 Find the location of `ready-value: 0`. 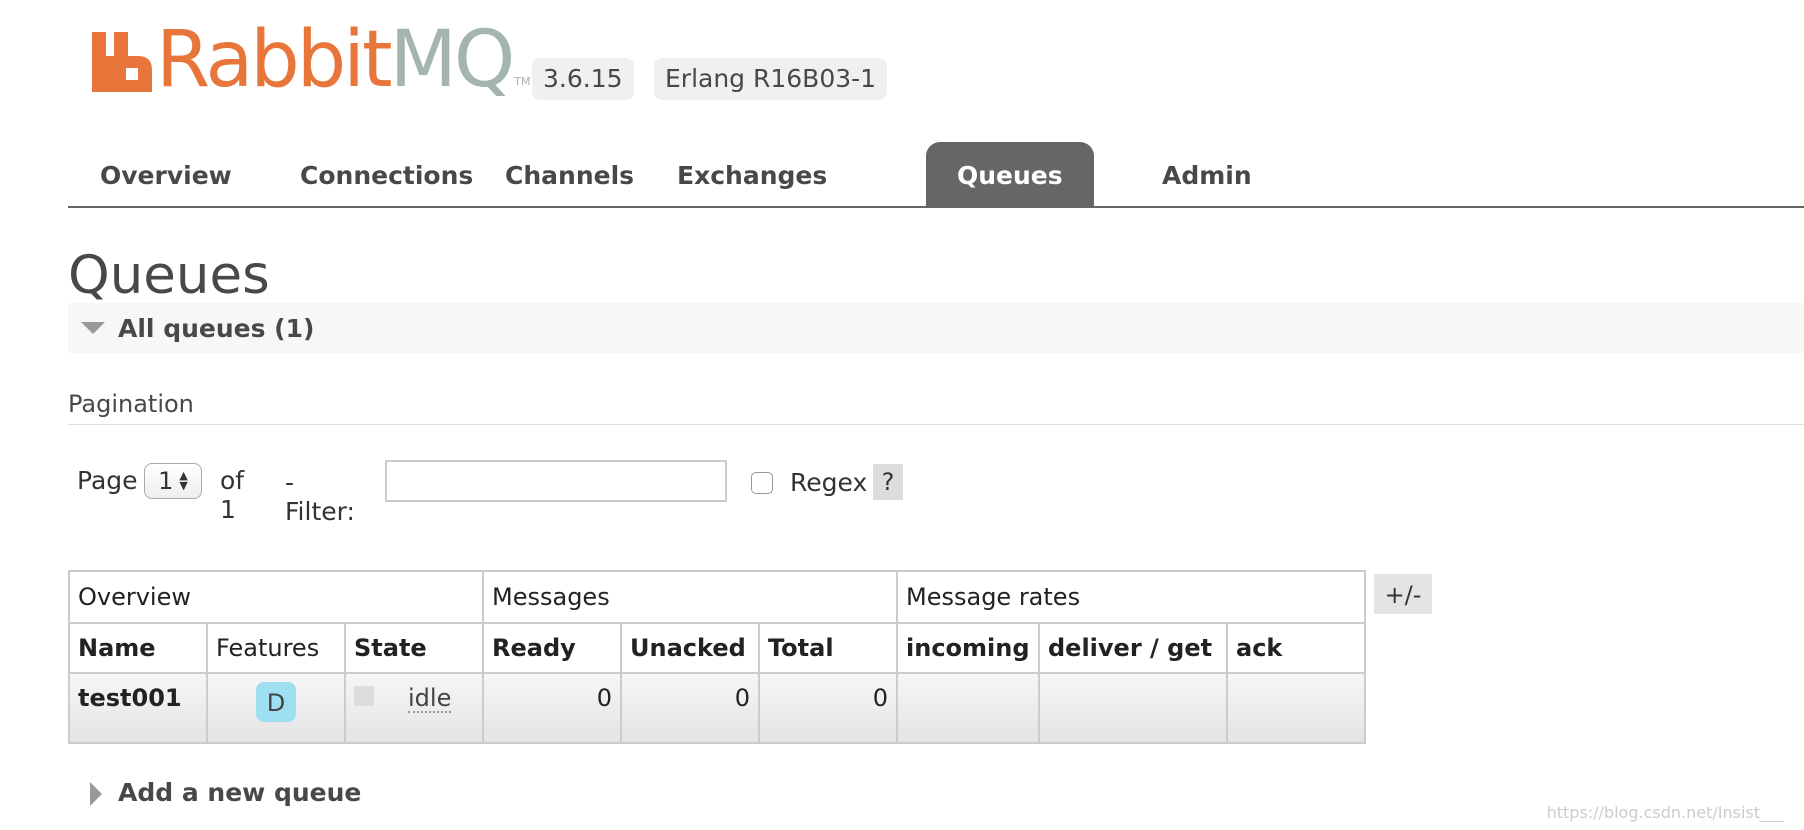

ready-value: 0 is located at coordinates (552, 708).